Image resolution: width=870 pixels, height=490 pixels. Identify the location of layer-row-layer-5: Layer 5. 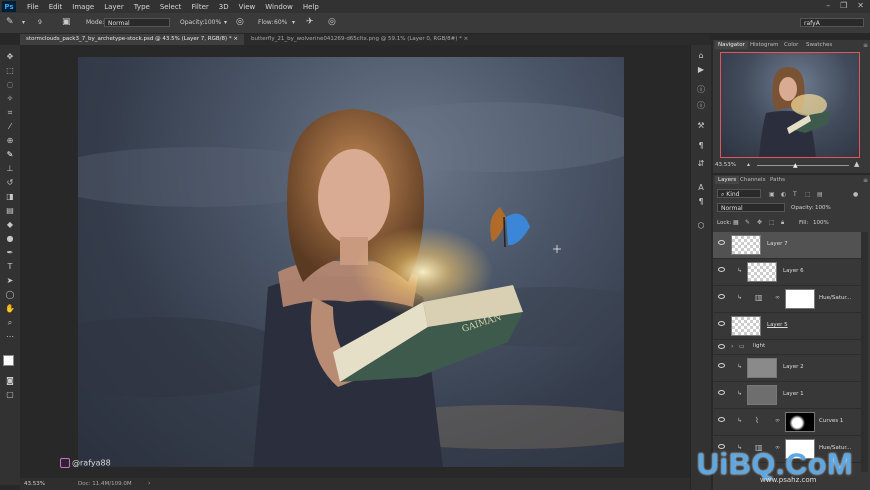
(787, 326).